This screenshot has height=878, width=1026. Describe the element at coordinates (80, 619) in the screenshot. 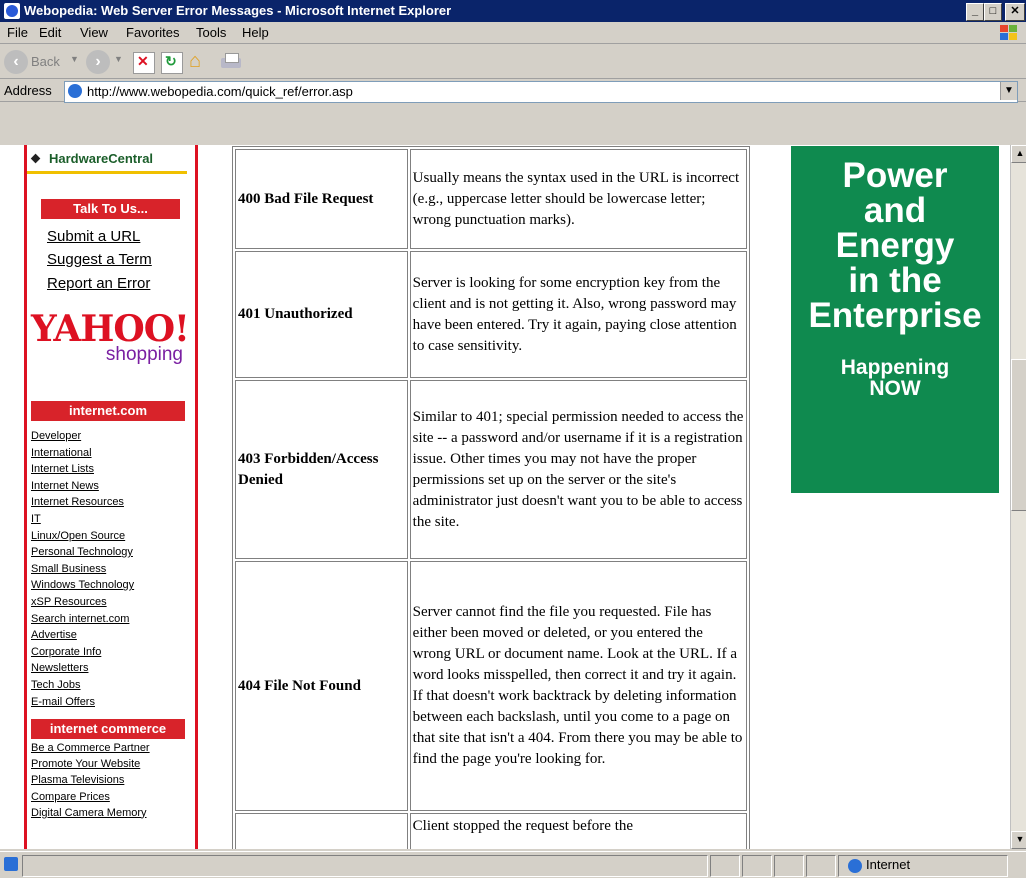

I see `internet-com-link: Search internet.com` at that location.